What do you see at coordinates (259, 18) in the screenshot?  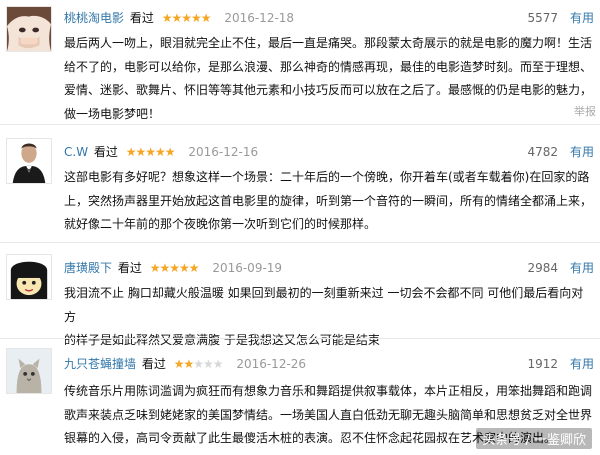 I see `review-date: 2016-12-18` at bounding box center [259, 18].